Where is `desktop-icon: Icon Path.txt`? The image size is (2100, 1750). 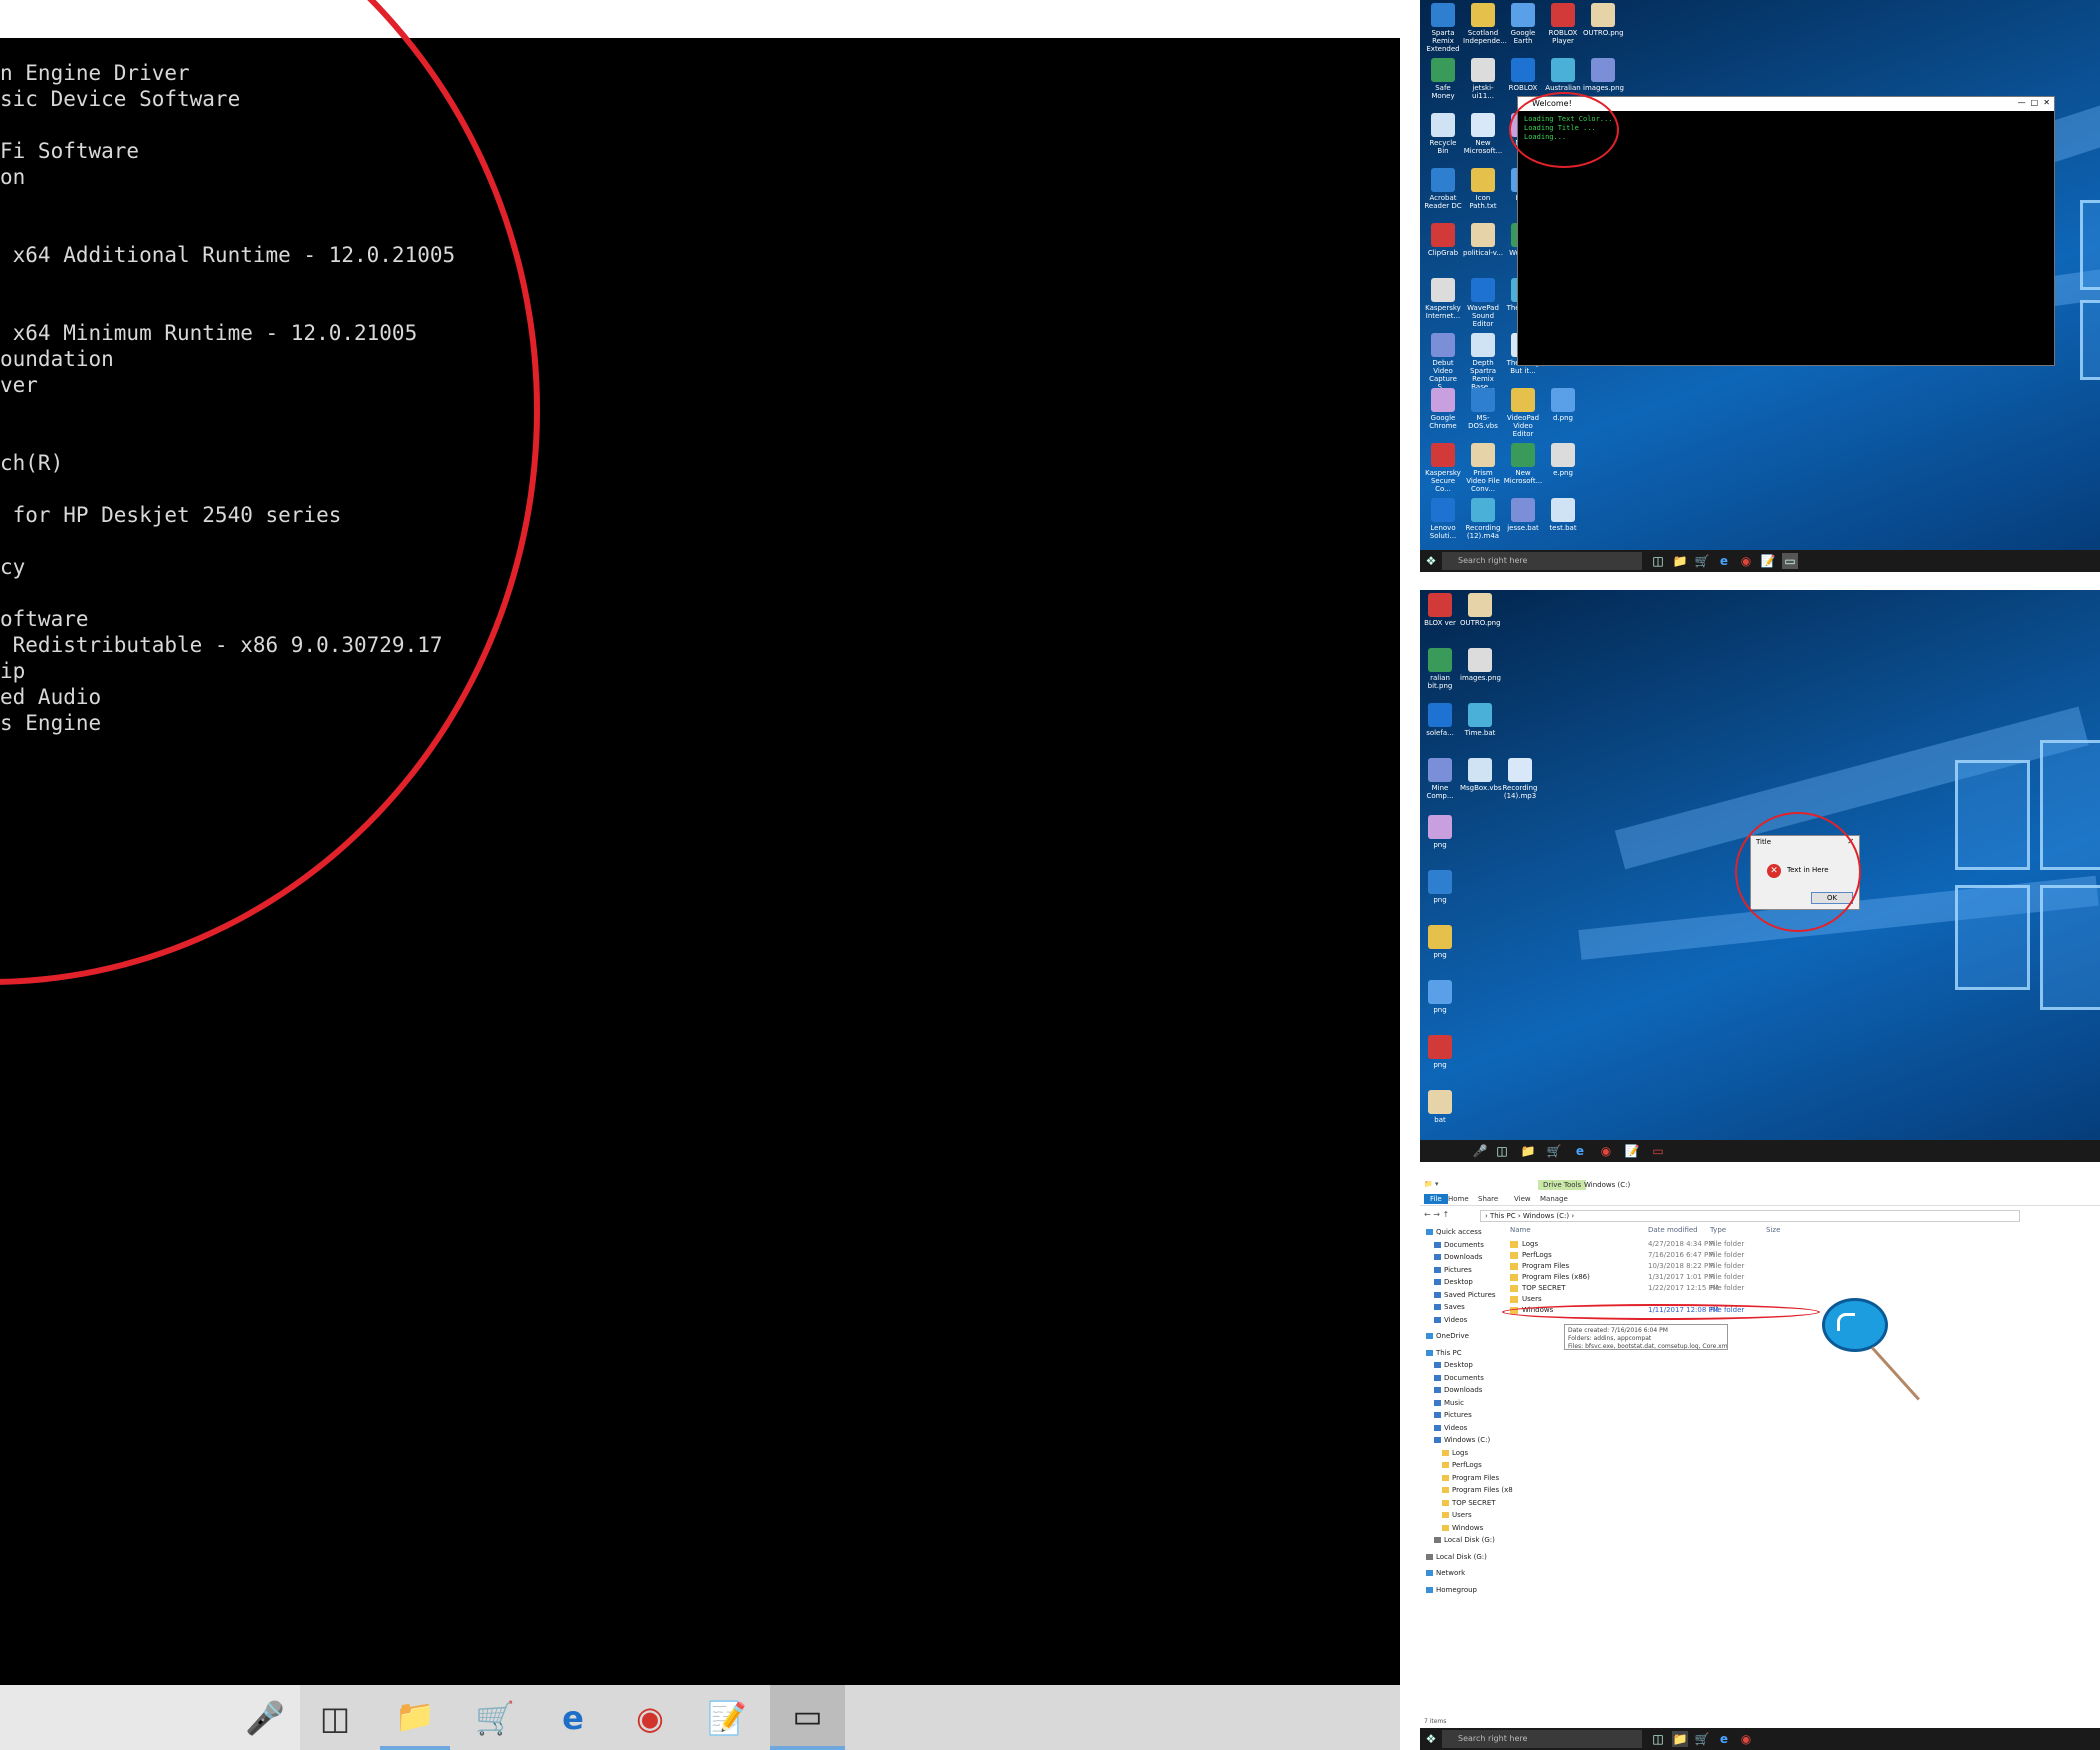 desktop-icon: Icon Path.txt is located at coordinates (1483, 189).